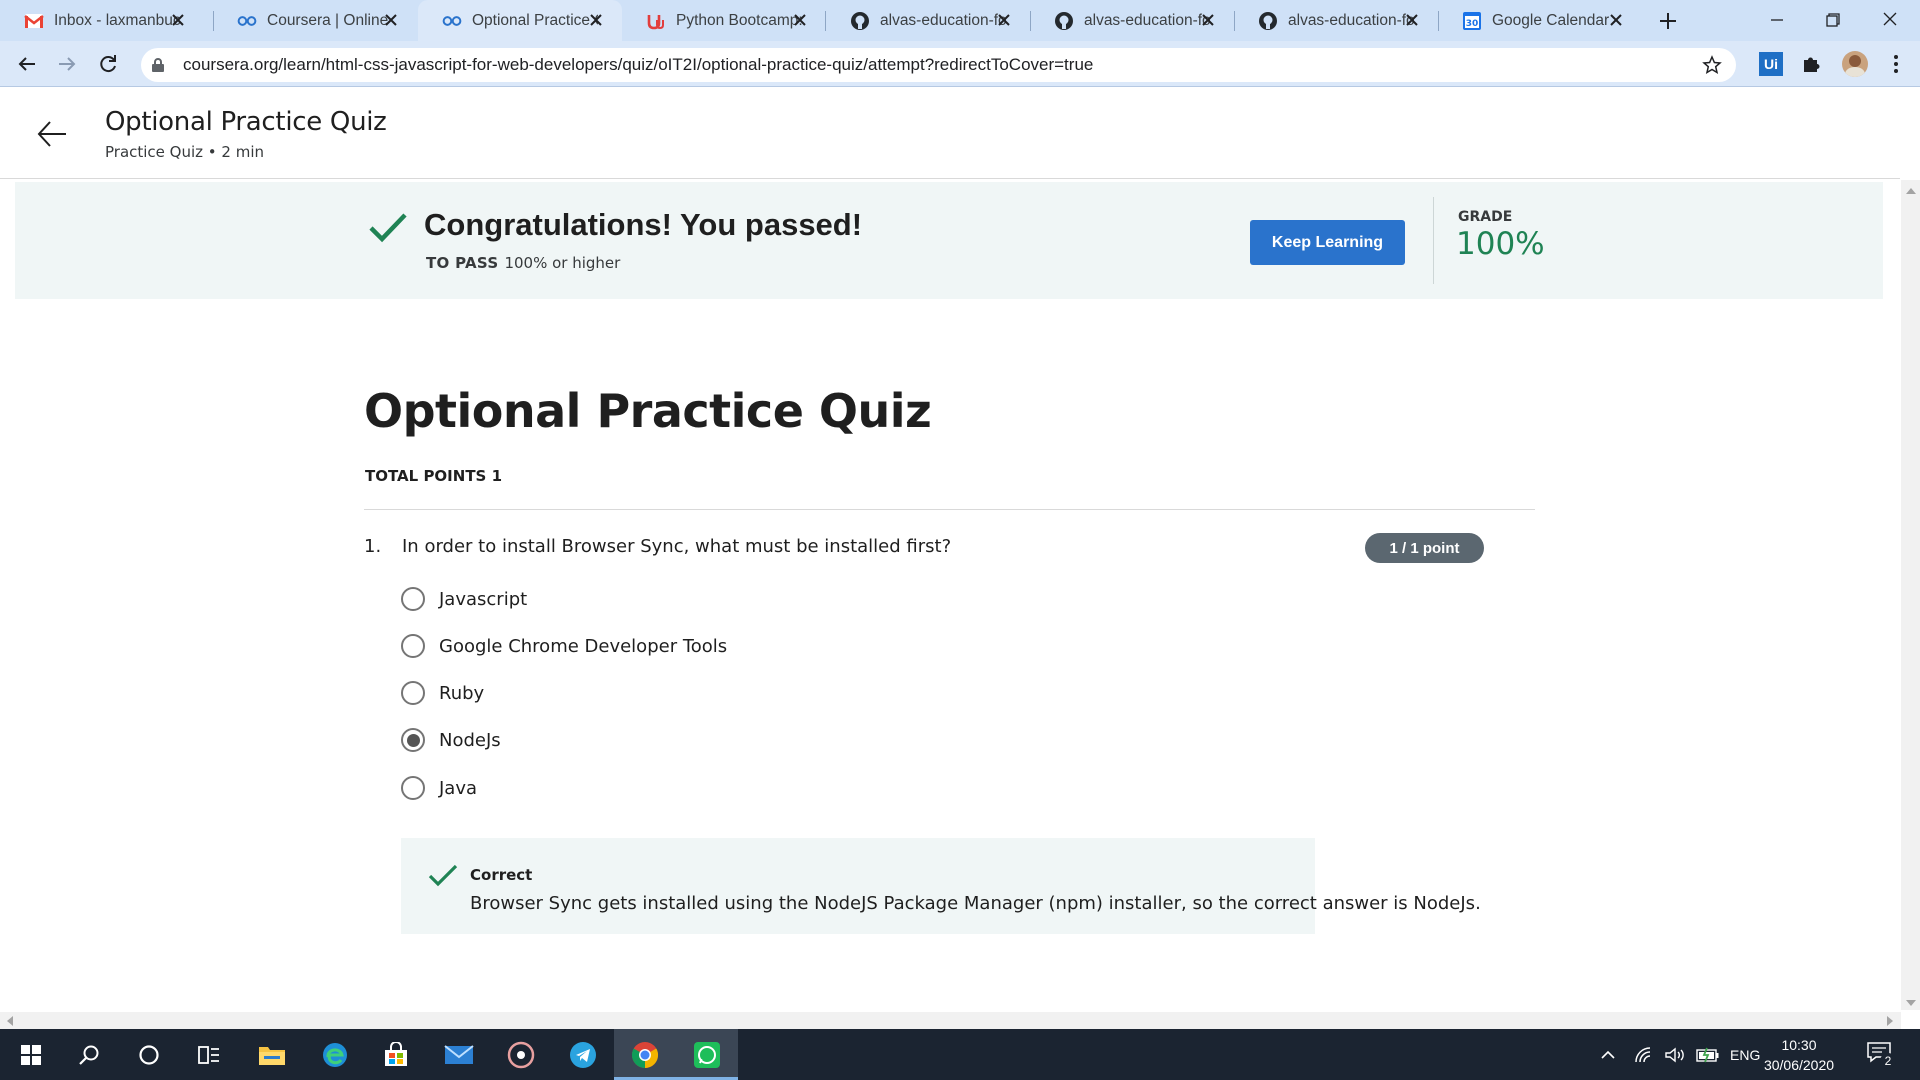 The image size is (1920, 1080). What do you see at coordinates (583, 1054) in the screenshot?
I see `telegram-icon` at bounding box center [583, 1054].